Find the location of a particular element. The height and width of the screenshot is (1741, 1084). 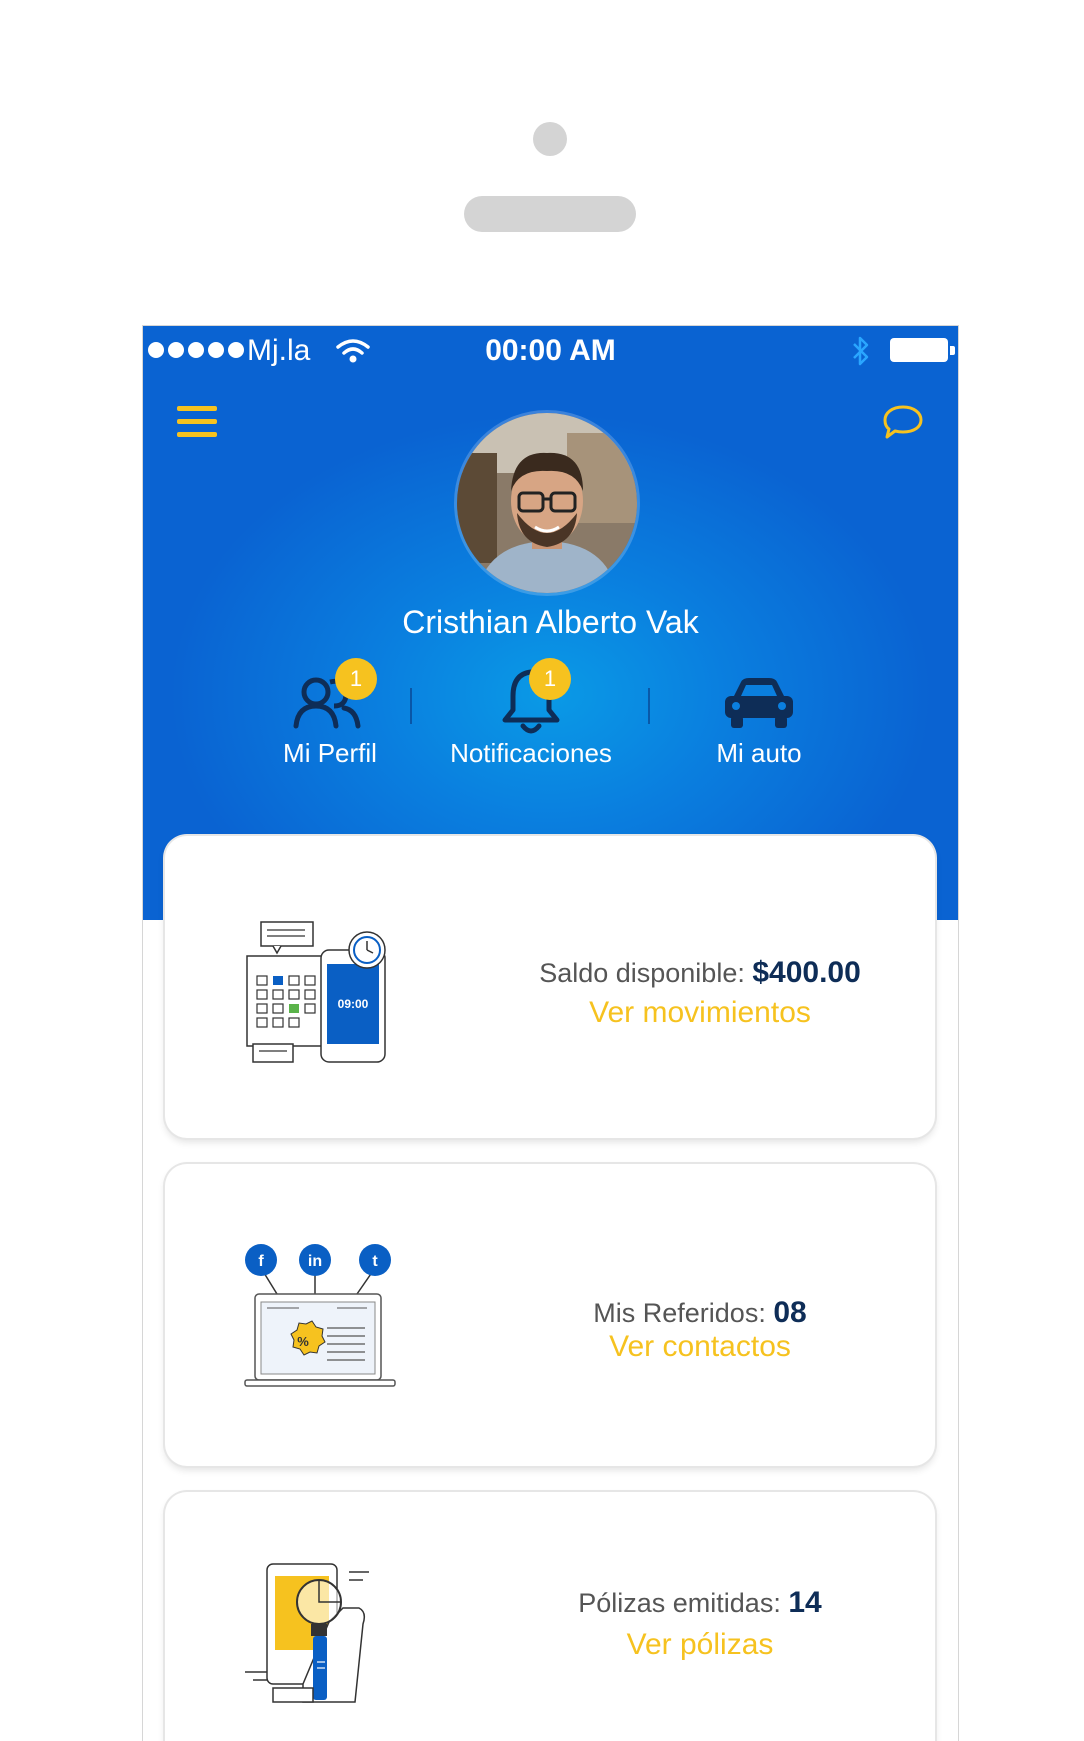

saldo-value: $400.00 is located at coordinates (806, 972).